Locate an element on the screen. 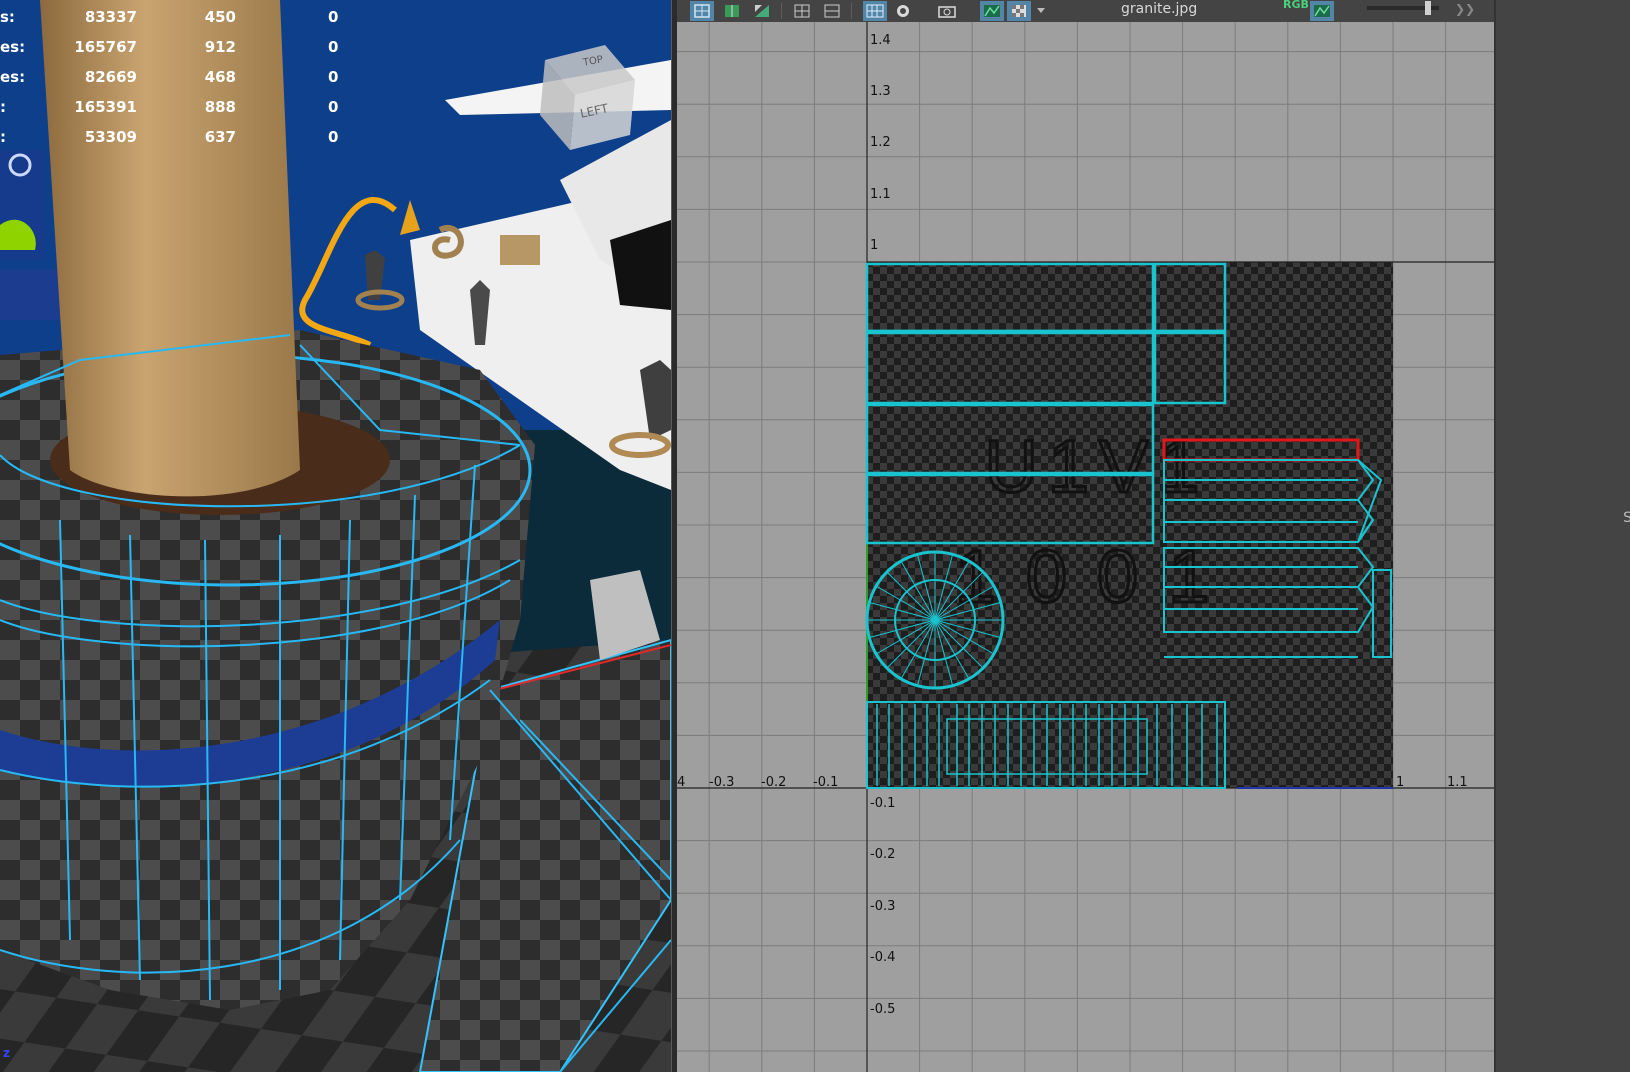 The image size is (1630, 1072). uv-y-tick: -0.2 is located at coordinates (882, 854).